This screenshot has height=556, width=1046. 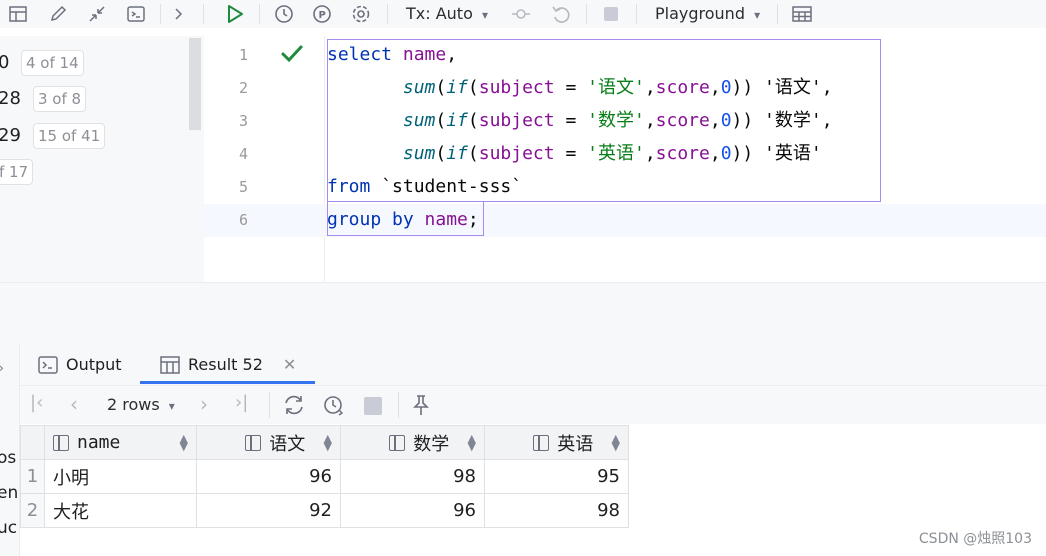 I want to click on gutter-divider, so click(x=324, y=159).